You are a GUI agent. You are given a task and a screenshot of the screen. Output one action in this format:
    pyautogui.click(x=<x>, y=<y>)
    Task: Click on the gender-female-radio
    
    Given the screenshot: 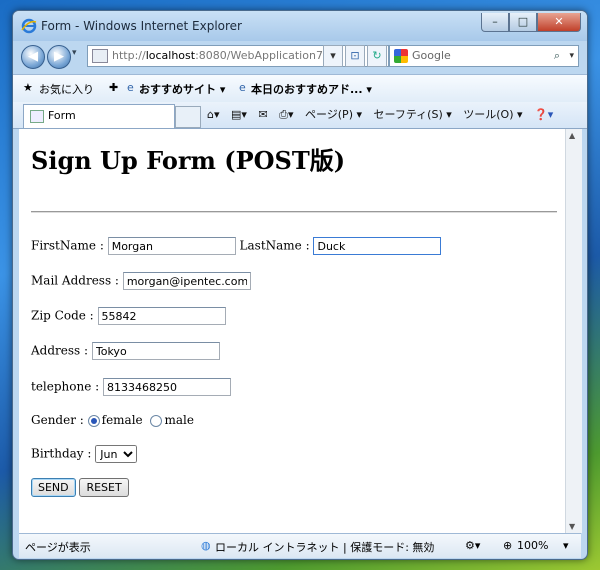 What is the action you would take?
    pyautogui.click(x=93, y=420)
    